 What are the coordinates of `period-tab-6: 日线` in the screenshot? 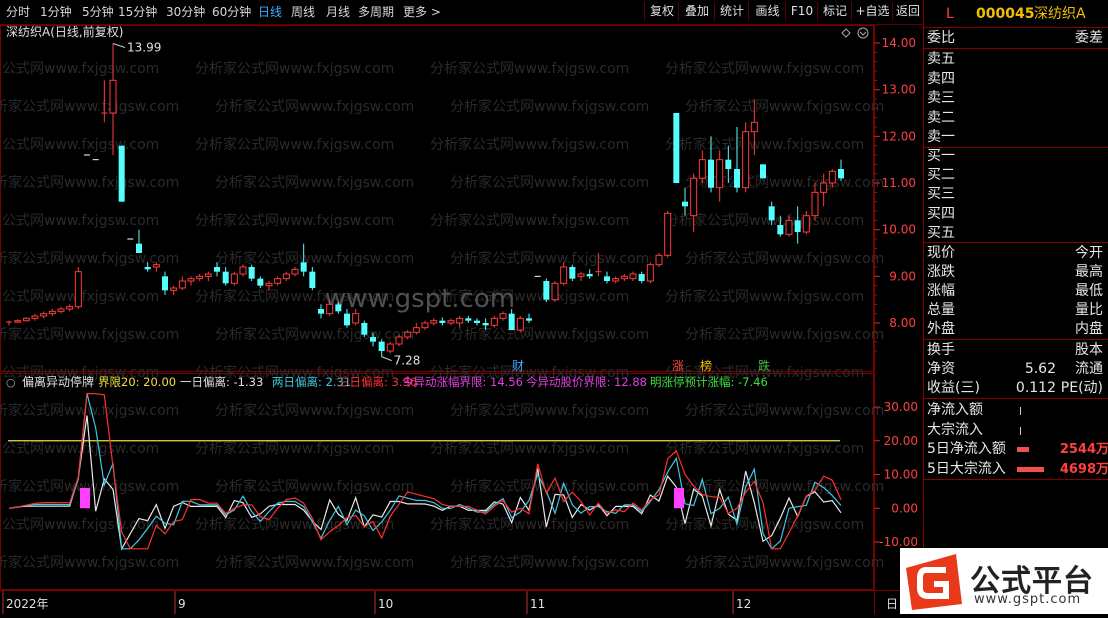 It's located at (270, 12).